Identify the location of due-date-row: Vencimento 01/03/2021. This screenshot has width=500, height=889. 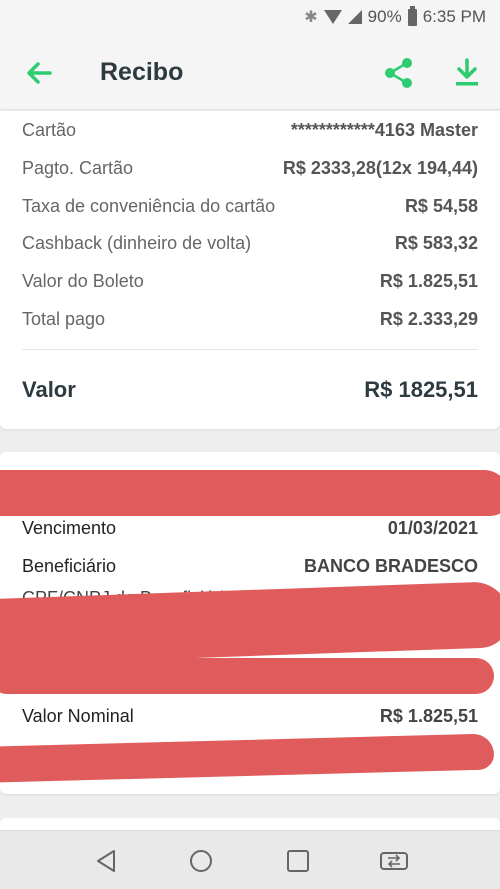
(250, 528).